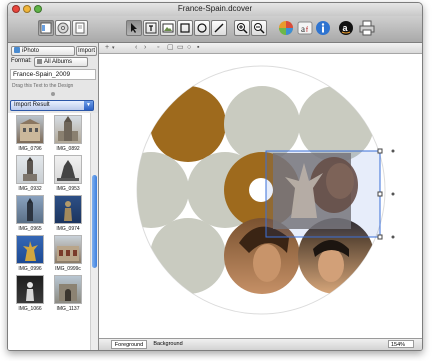 This screenshot has width=434, height=361. Describe the element at coordinates (86, 51) in the screenshot. I see `import-button: Import` at that location.